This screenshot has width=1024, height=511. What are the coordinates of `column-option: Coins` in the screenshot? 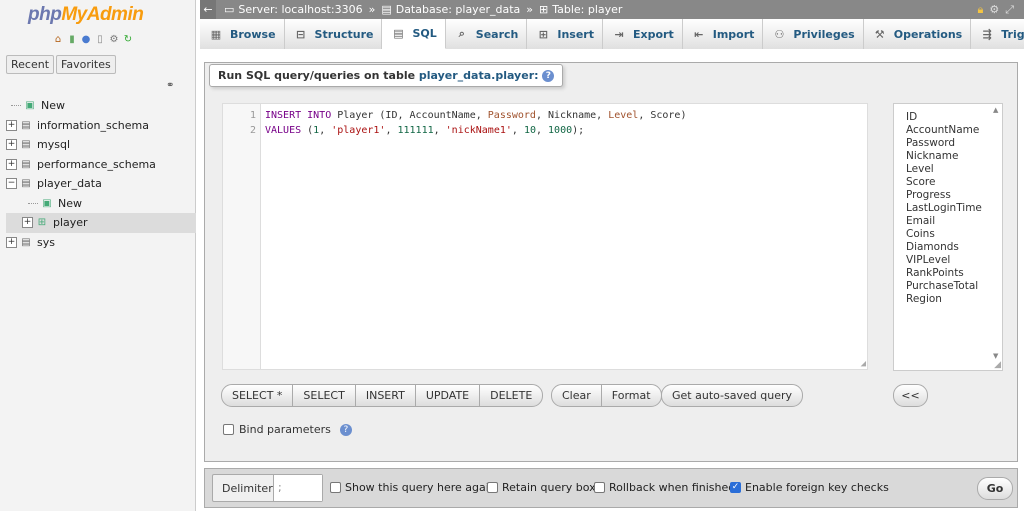 It's located at (920, 234).